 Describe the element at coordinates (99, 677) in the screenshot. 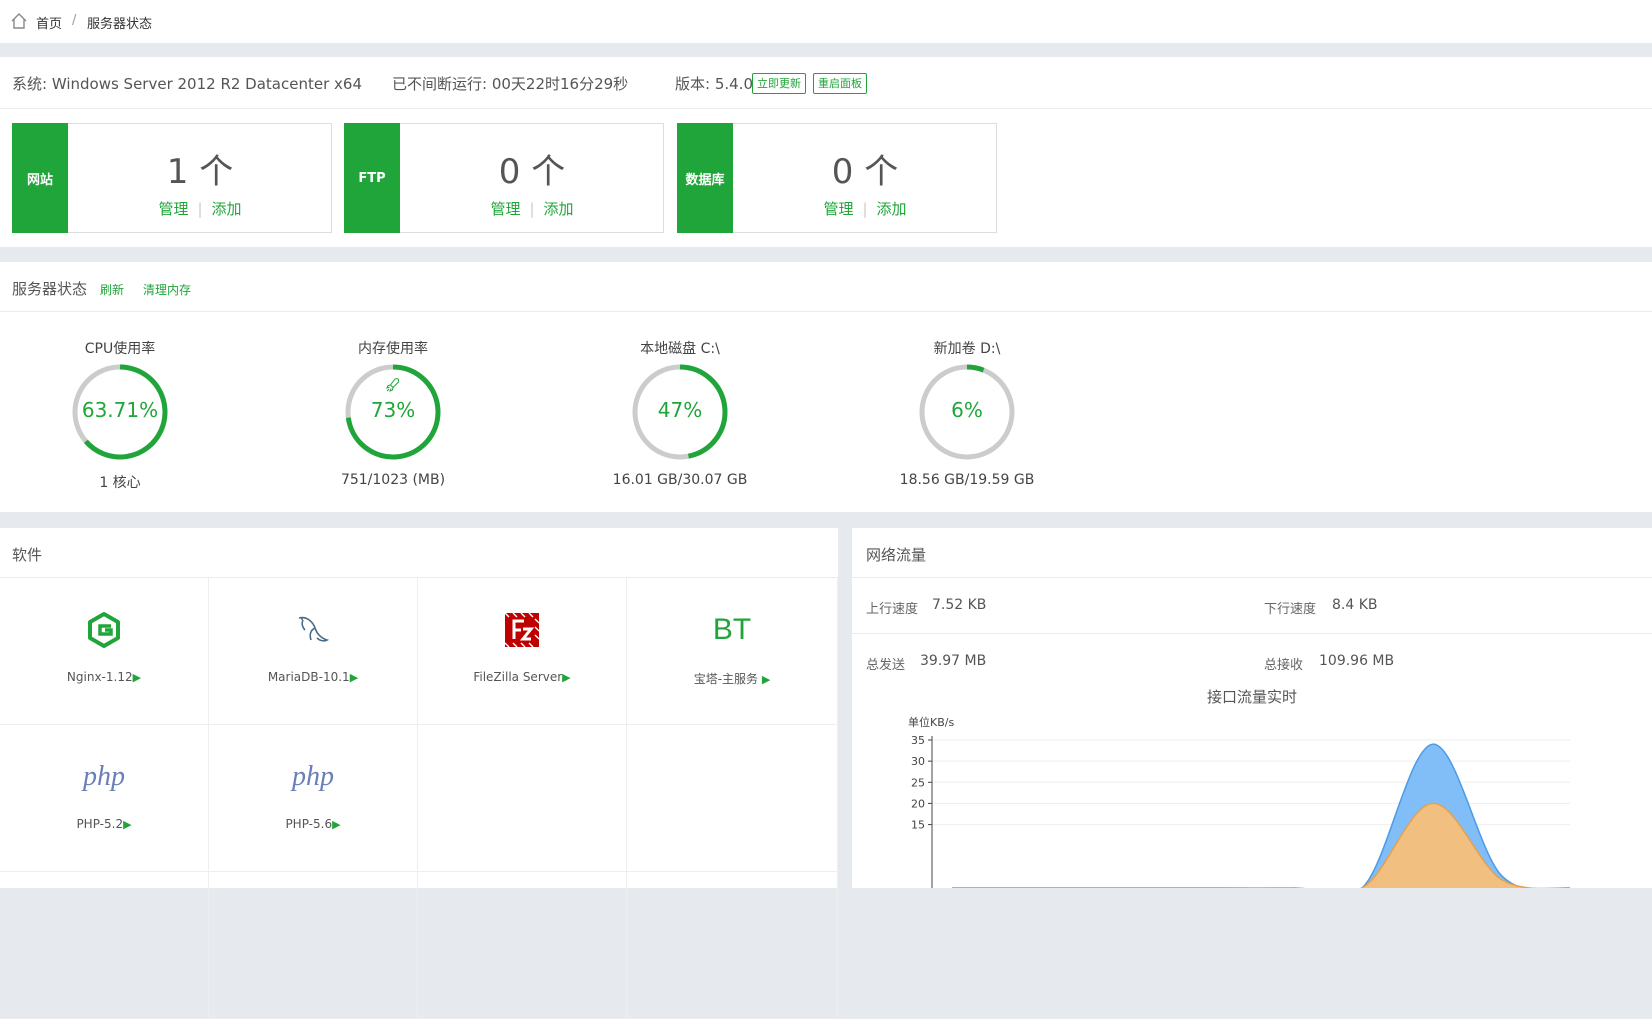

I see `software-name: Nginx-1.12` at that location.